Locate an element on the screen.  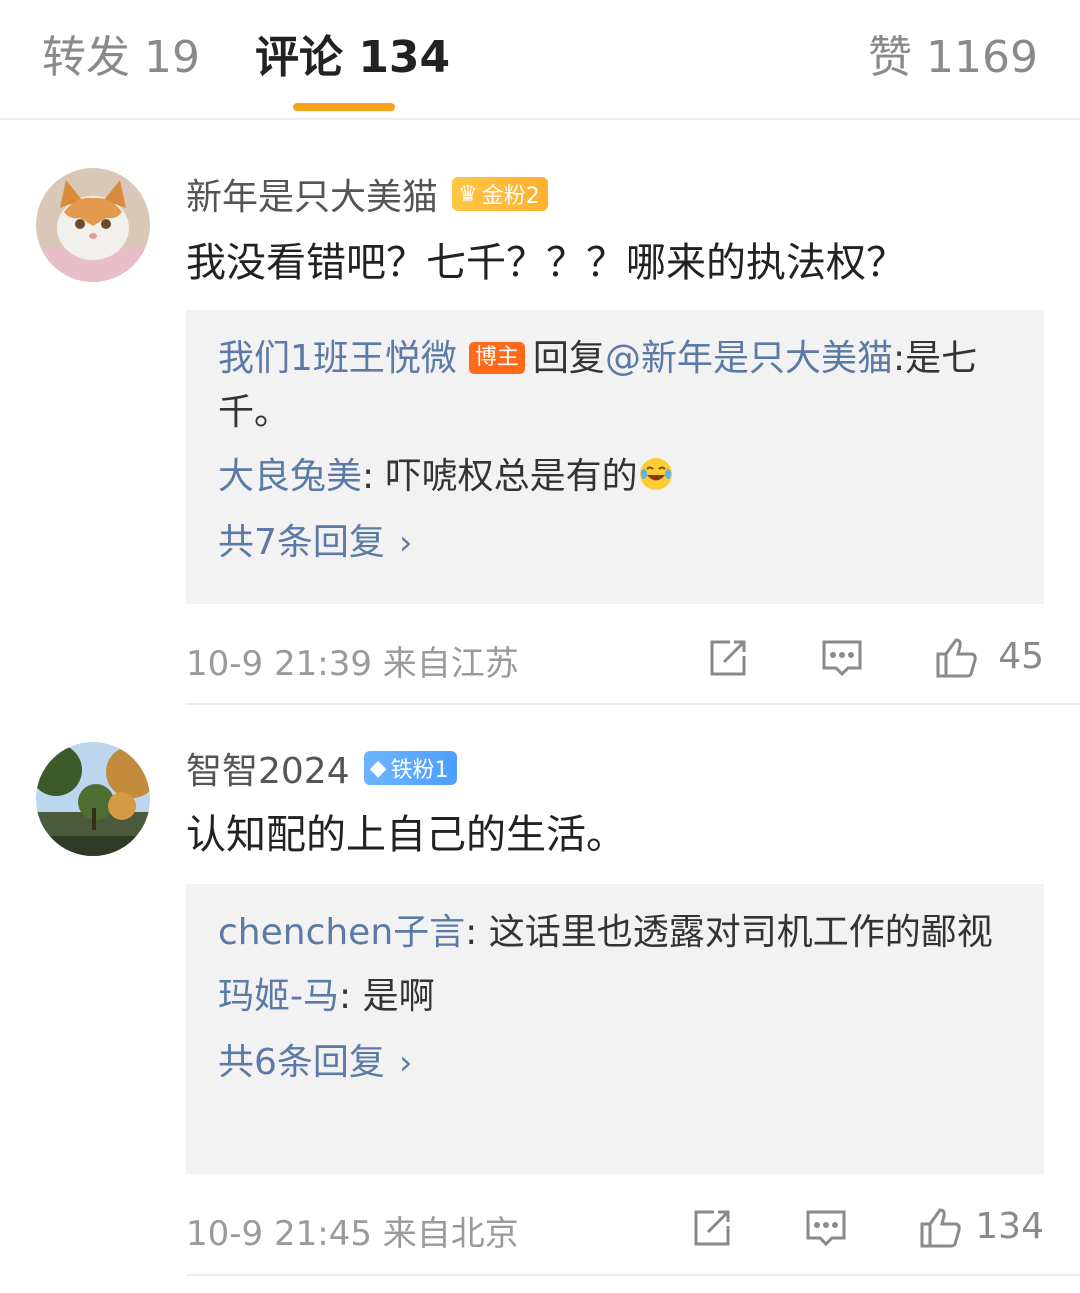
reply-item: 玛姬-马: 是啊 is located at coordinates (615, 997).